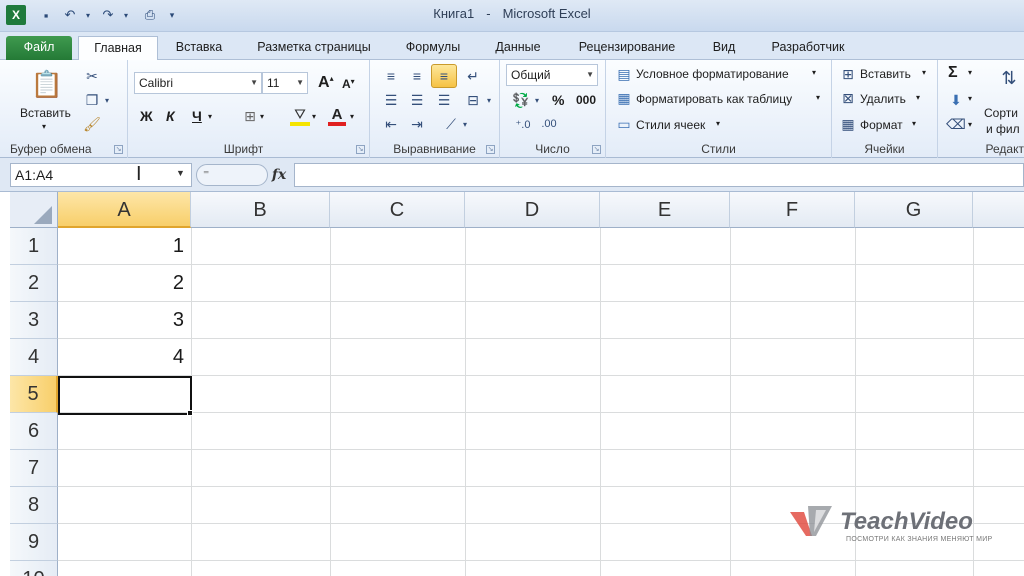 The width and height of the screenshot is (1024, 576). What do you see at coordinates (34, 568) in the screenshot?
I see `row-header-10: 10` at bounding box center [34, 568].